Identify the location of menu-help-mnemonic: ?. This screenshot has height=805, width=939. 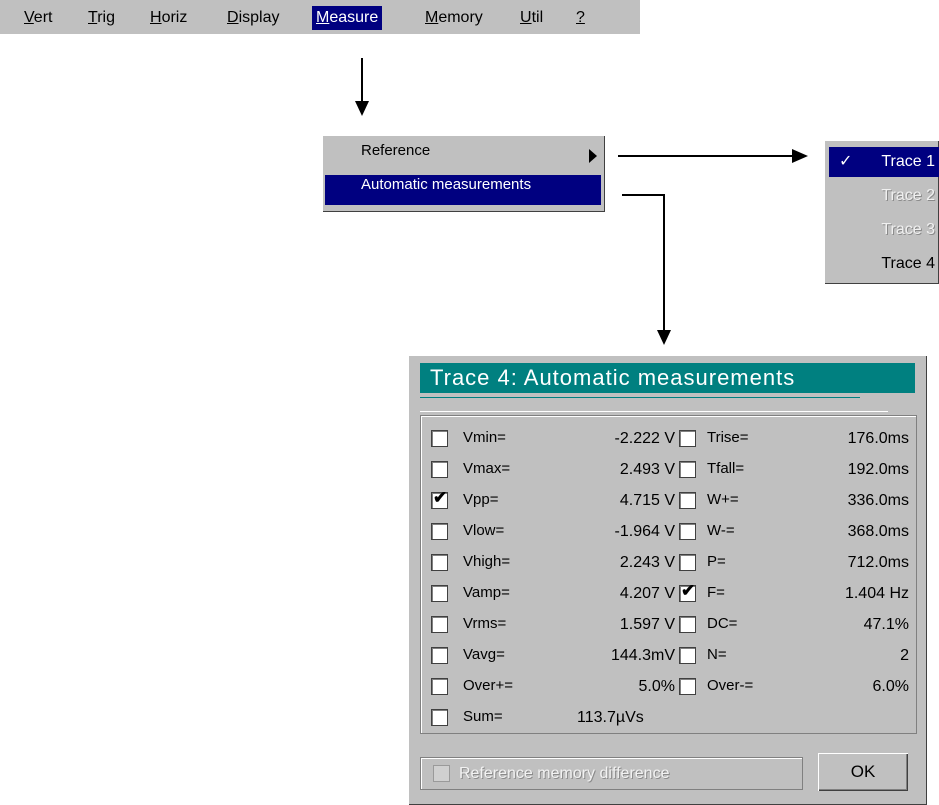
(580, 17).